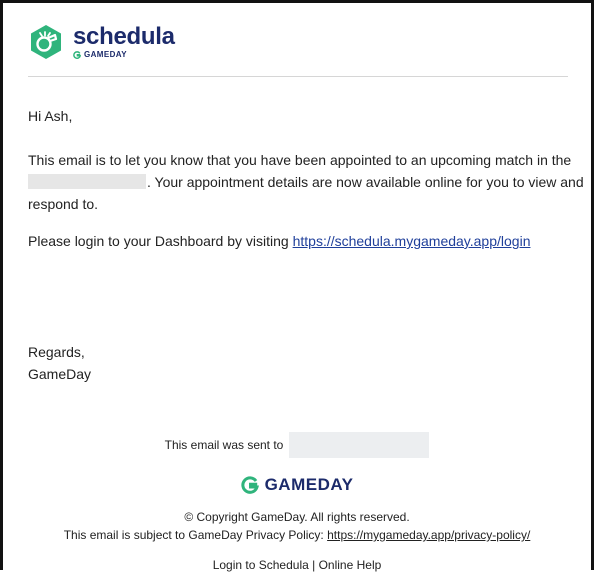 Image resolution: width=600 pixels, height=572 pixels. What do you see at coordinates (56, 352) in the screenshot?
I see `regards-text: Regards,` at bounding box center [56, 352].